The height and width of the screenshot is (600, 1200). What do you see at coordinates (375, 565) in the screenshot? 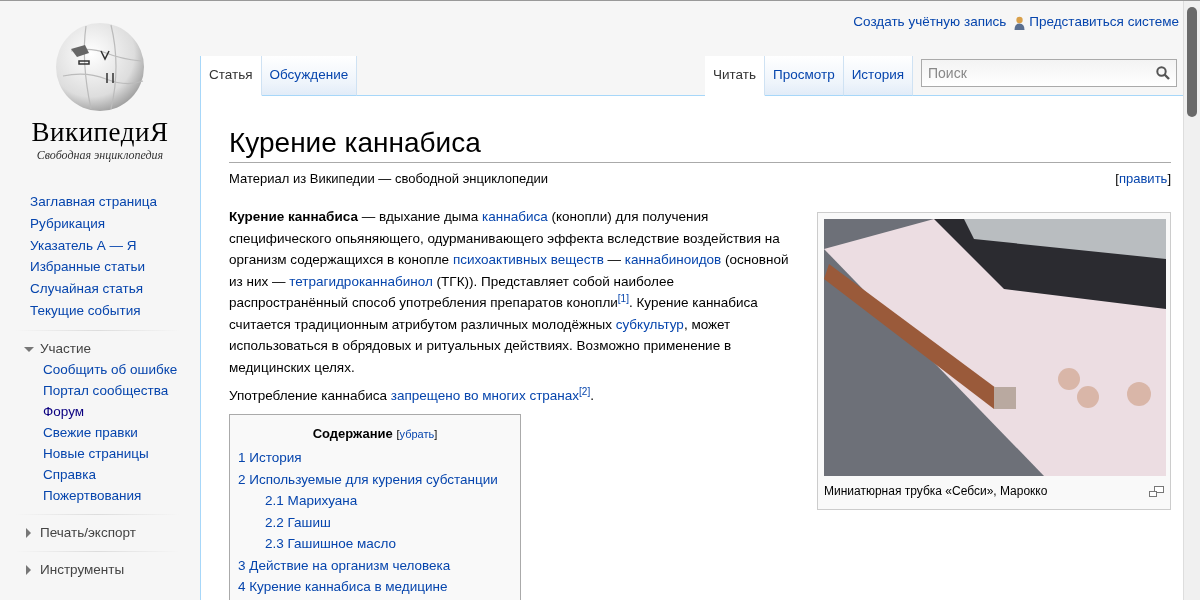
I see `toc-item: 3 Действие на организм человека` at bounding box center [375, 565].